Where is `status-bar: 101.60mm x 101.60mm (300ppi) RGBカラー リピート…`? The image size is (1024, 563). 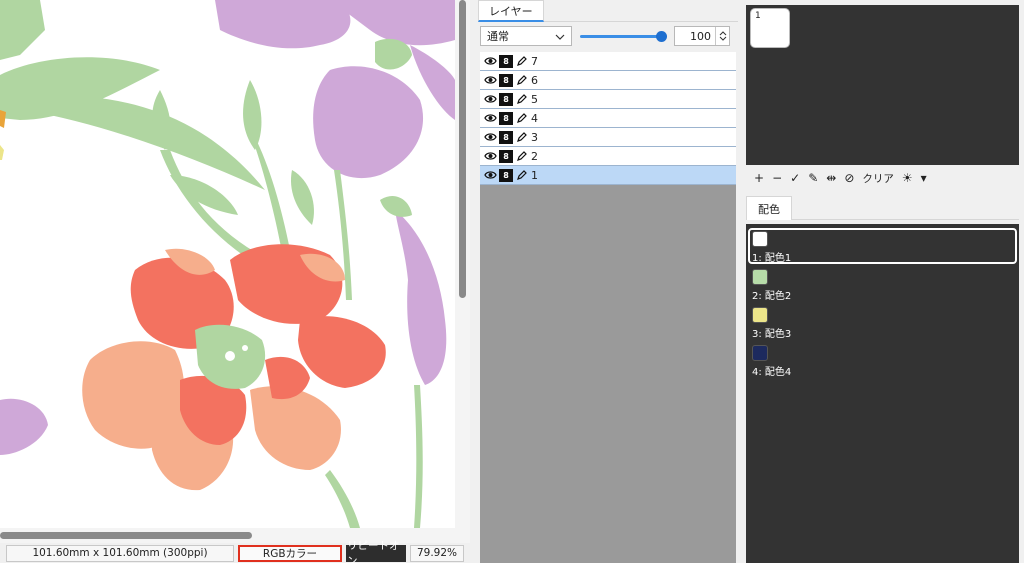 status-bar: 101.60mm x 101.60mm (300ppi) RGBカラー リピート… is located at coordinates (235, 551).